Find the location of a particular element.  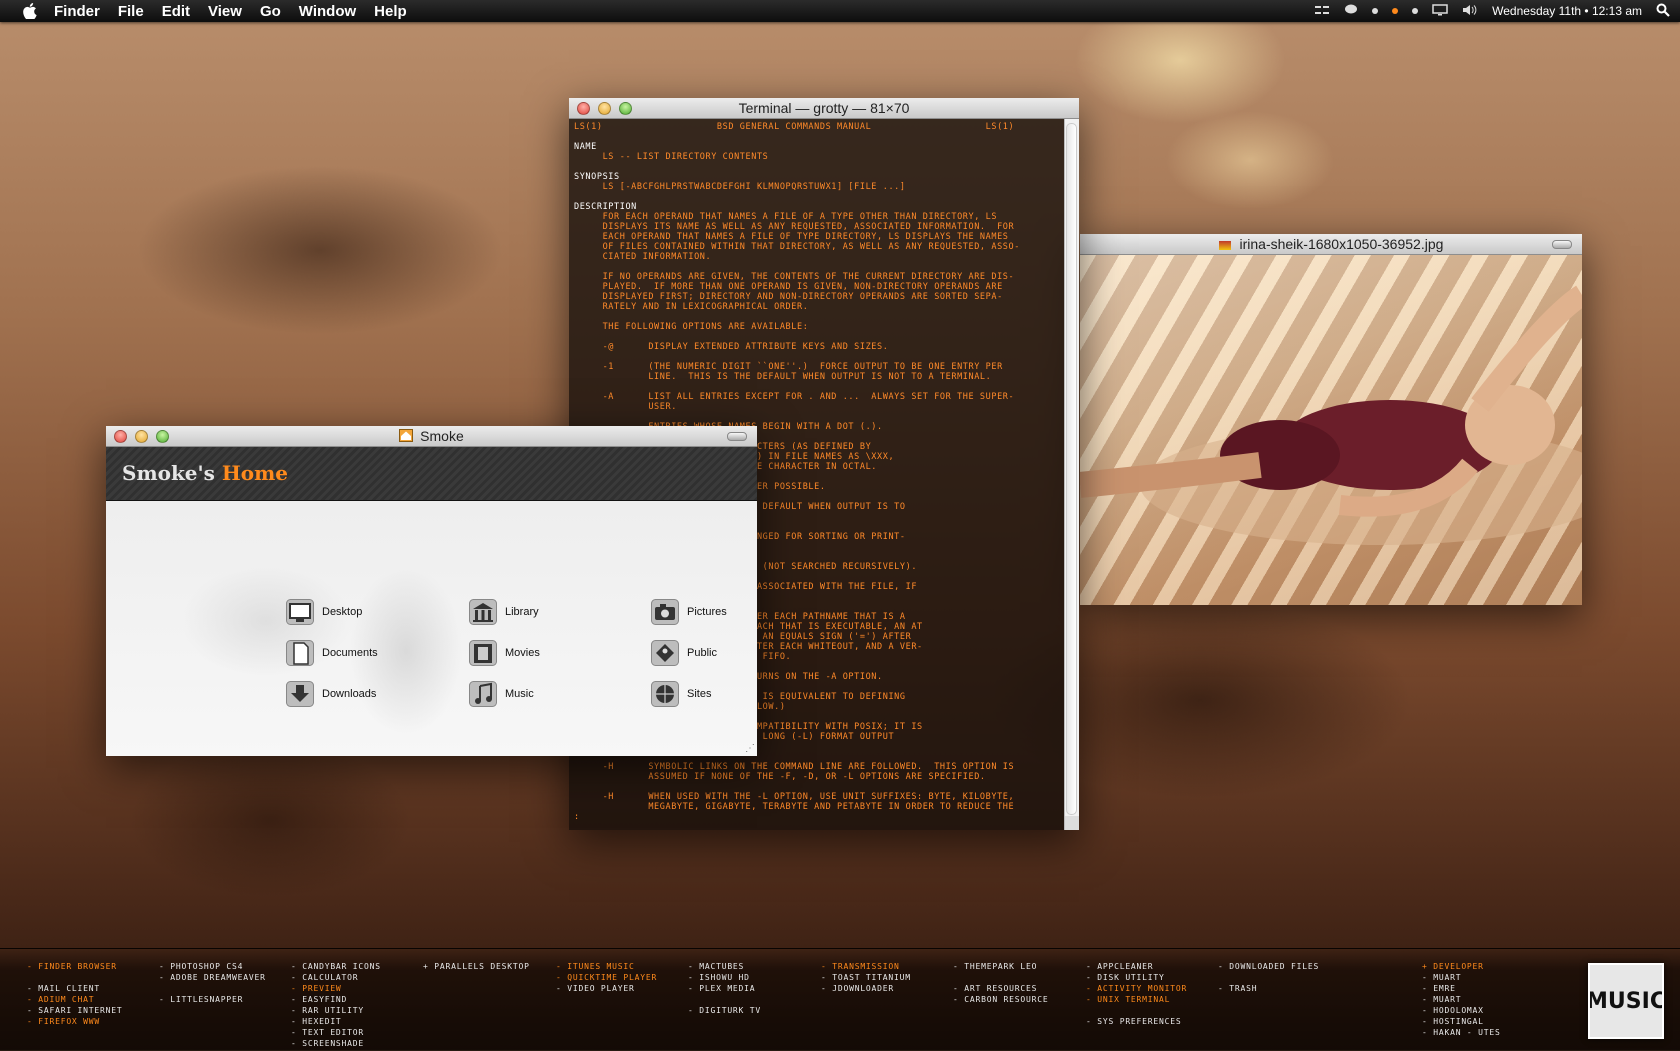

status-dot-icon is located at coordinates (1375, 11).